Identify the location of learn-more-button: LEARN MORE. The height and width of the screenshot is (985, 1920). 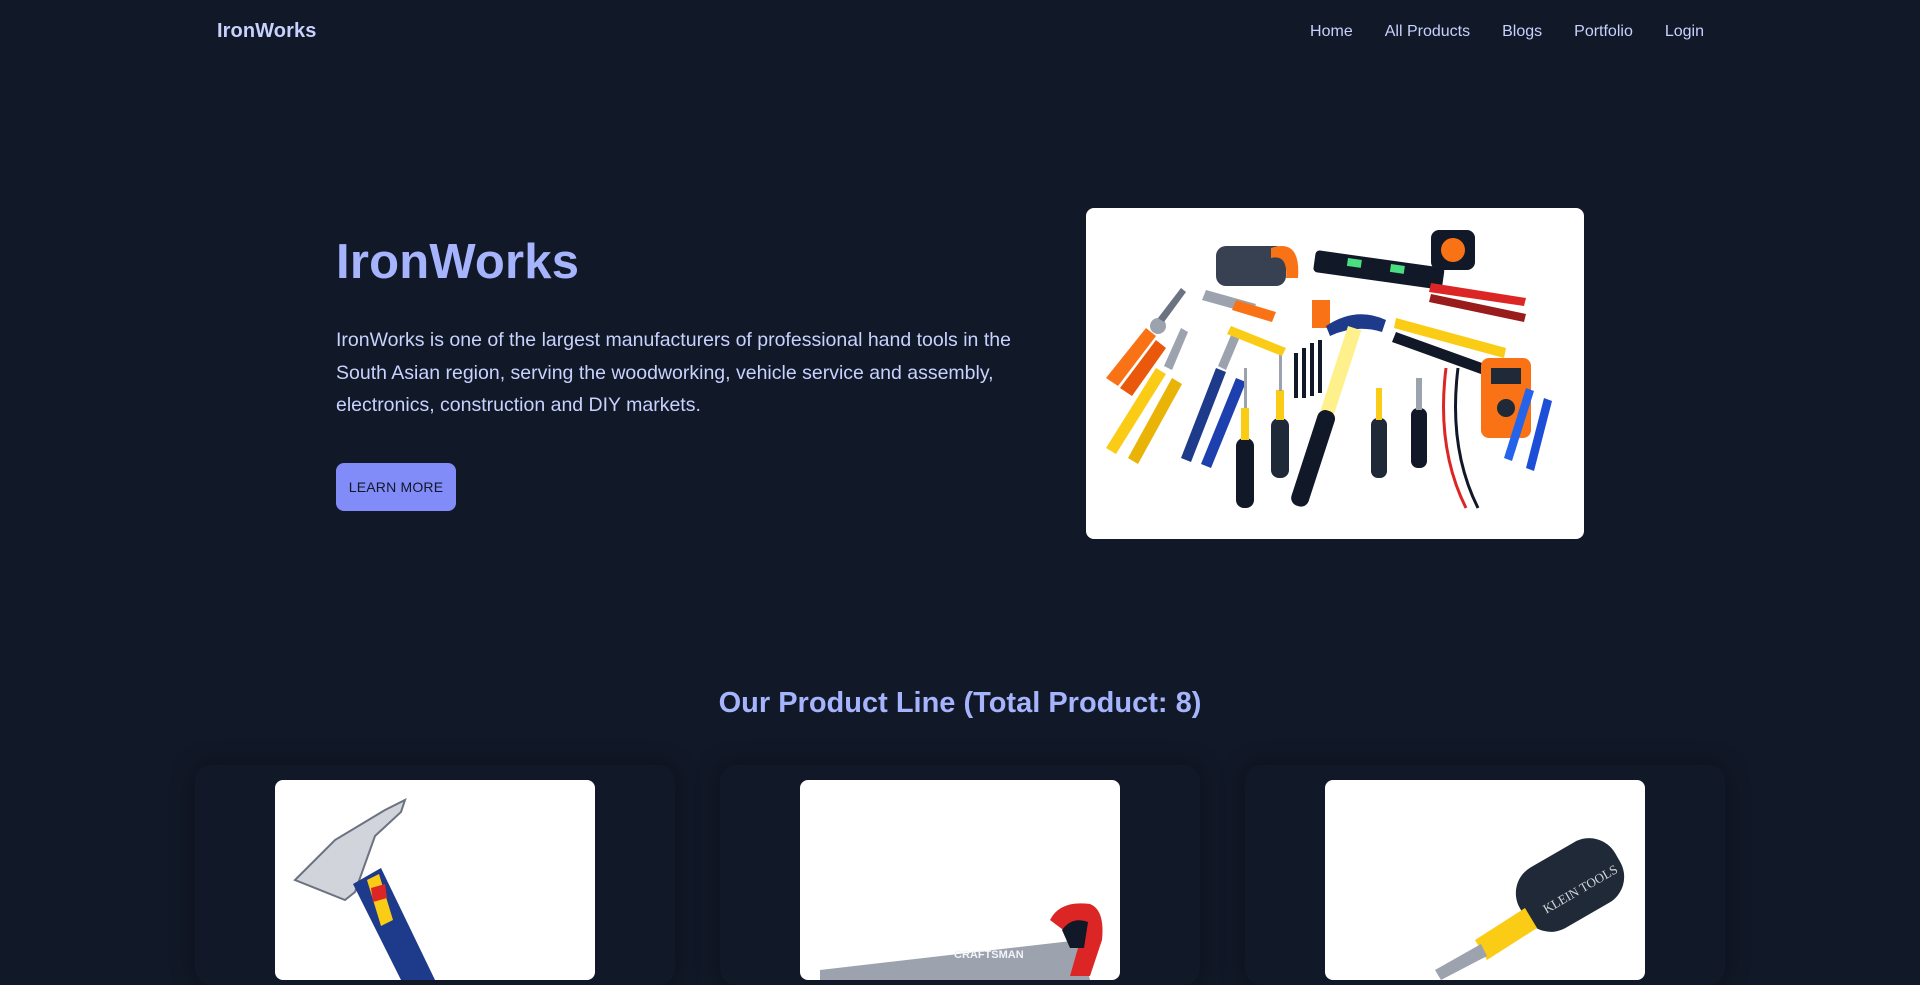
(396, 487).